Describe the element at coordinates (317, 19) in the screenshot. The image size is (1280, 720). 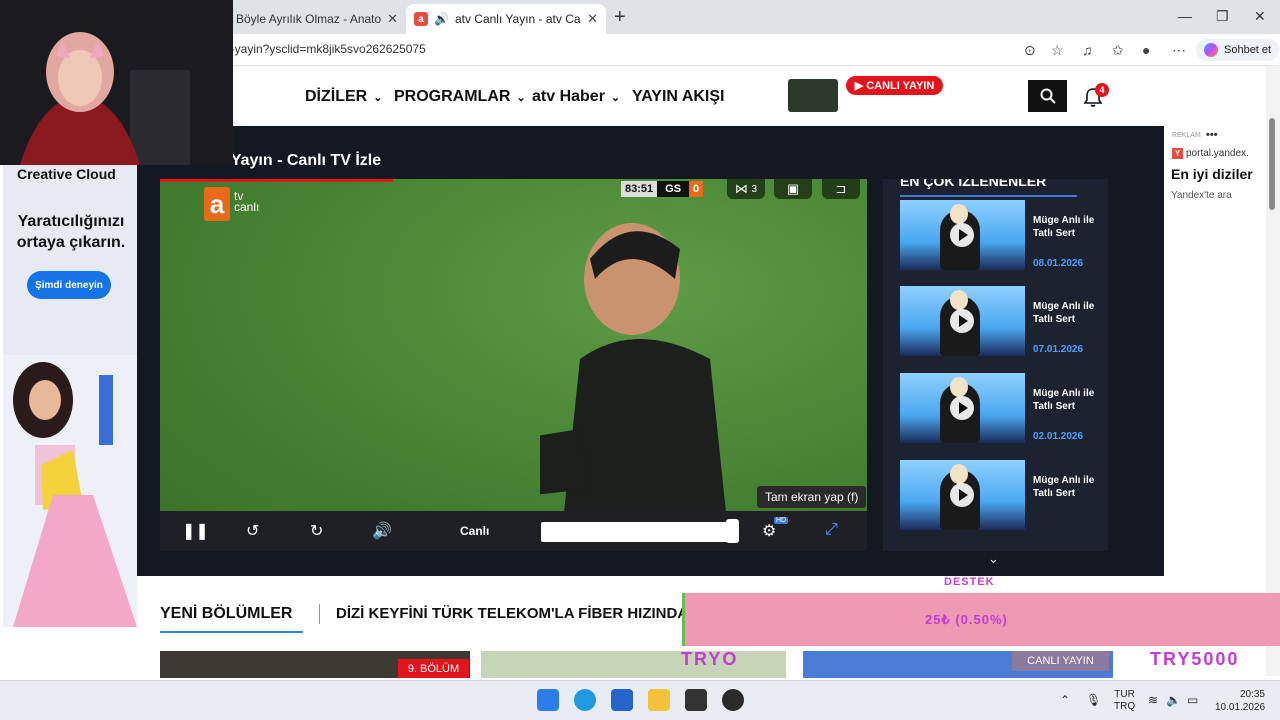
I see `tab-inactive: Böyle Ayrılık Olmaz - Anatolian Psy ✕` at that location.